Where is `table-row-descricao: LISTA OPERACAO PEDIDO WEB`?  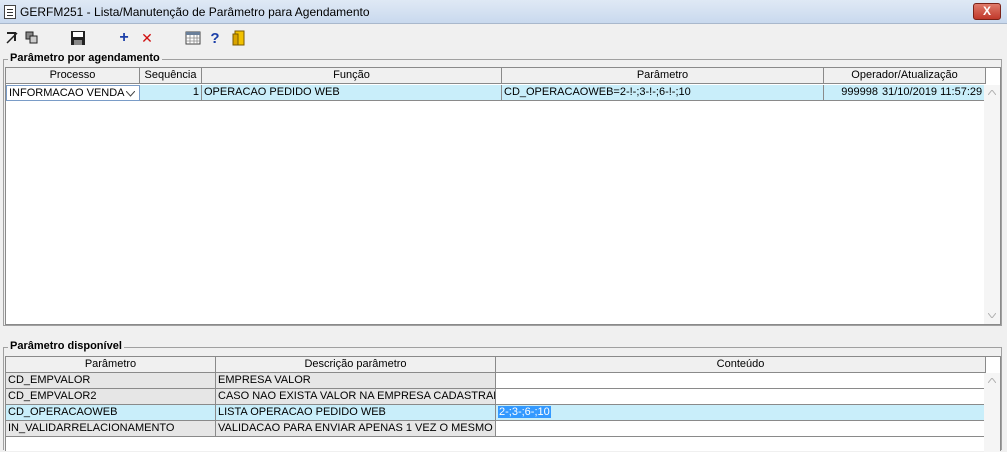
table-row-descricao: LISTA OPERACAO PEDIDO WEB is located at coordinates (356, 413).